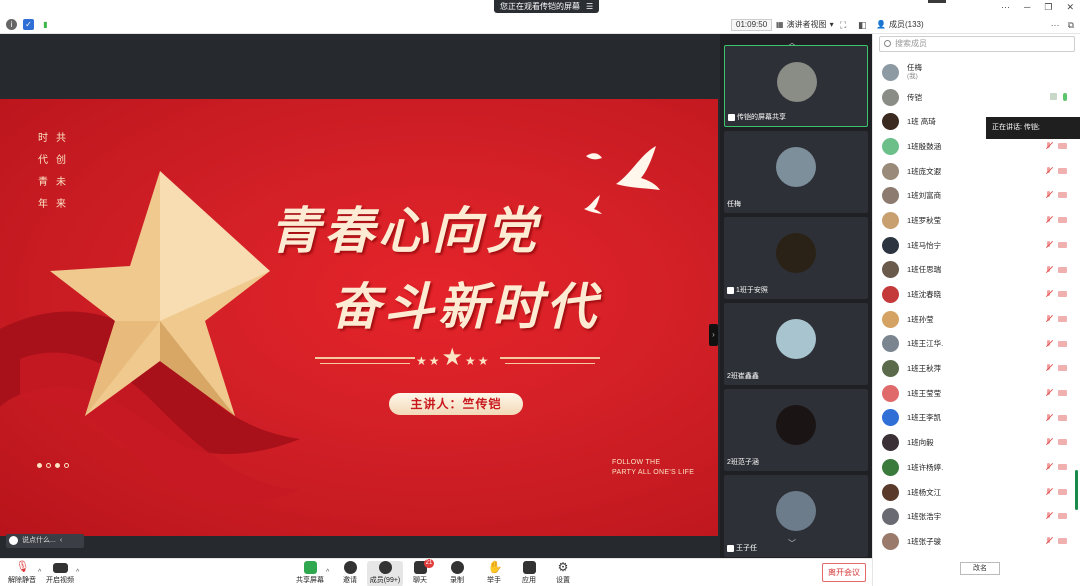  Describe the element at coordinates (43, 138) in the screenshot. I see `poem-char: 时` at that location.